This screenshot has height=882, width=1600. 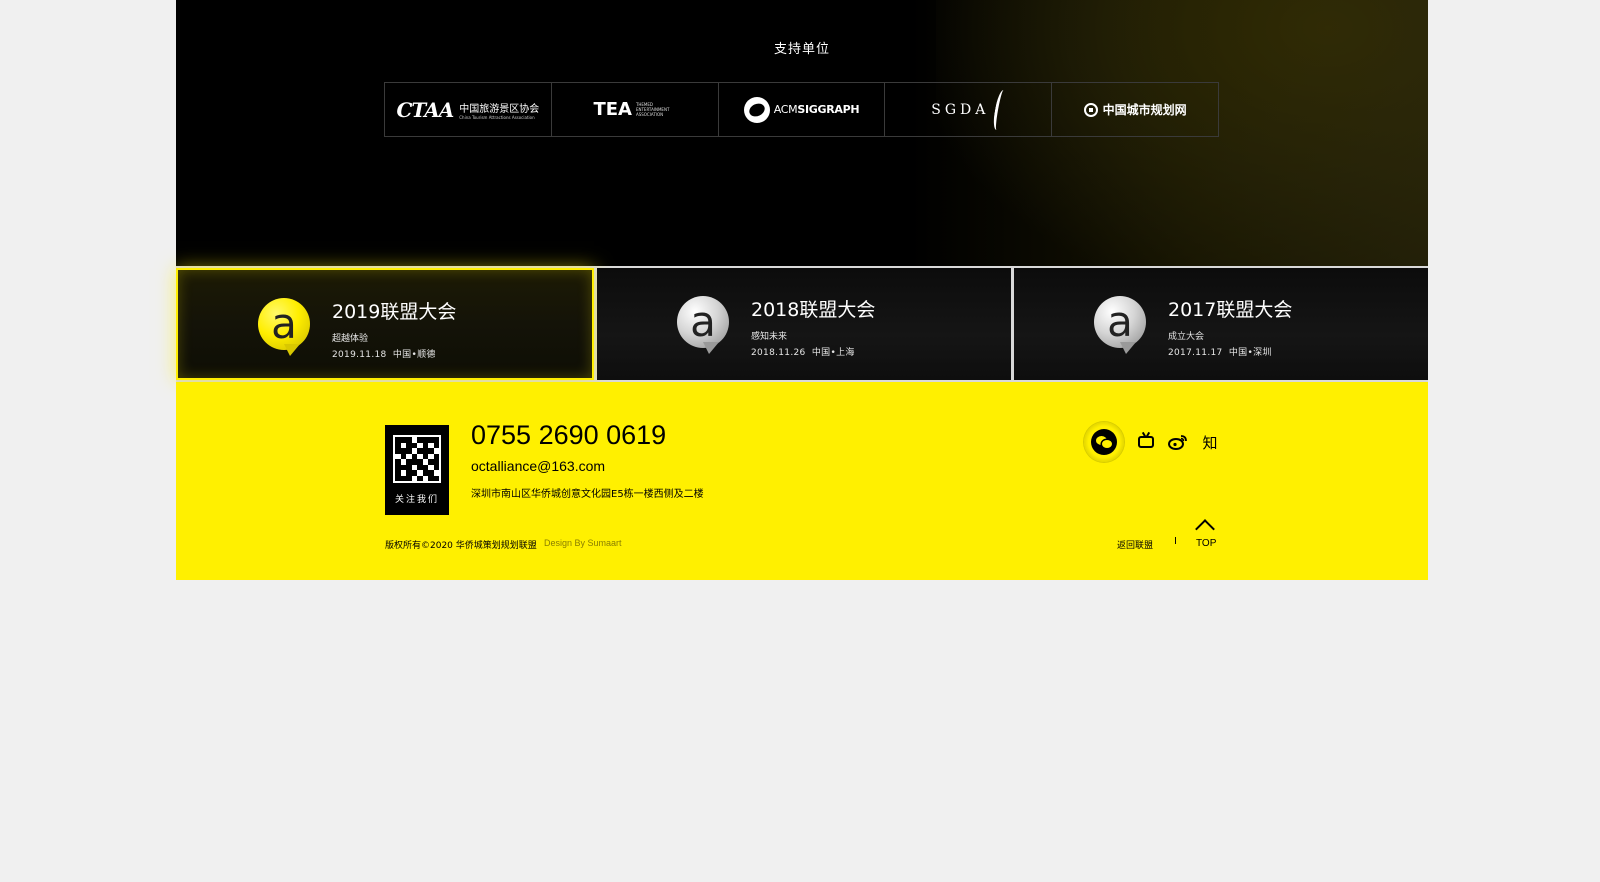 I want to click on conference-location: 中国•深圳, so click(x=1250, y=353).